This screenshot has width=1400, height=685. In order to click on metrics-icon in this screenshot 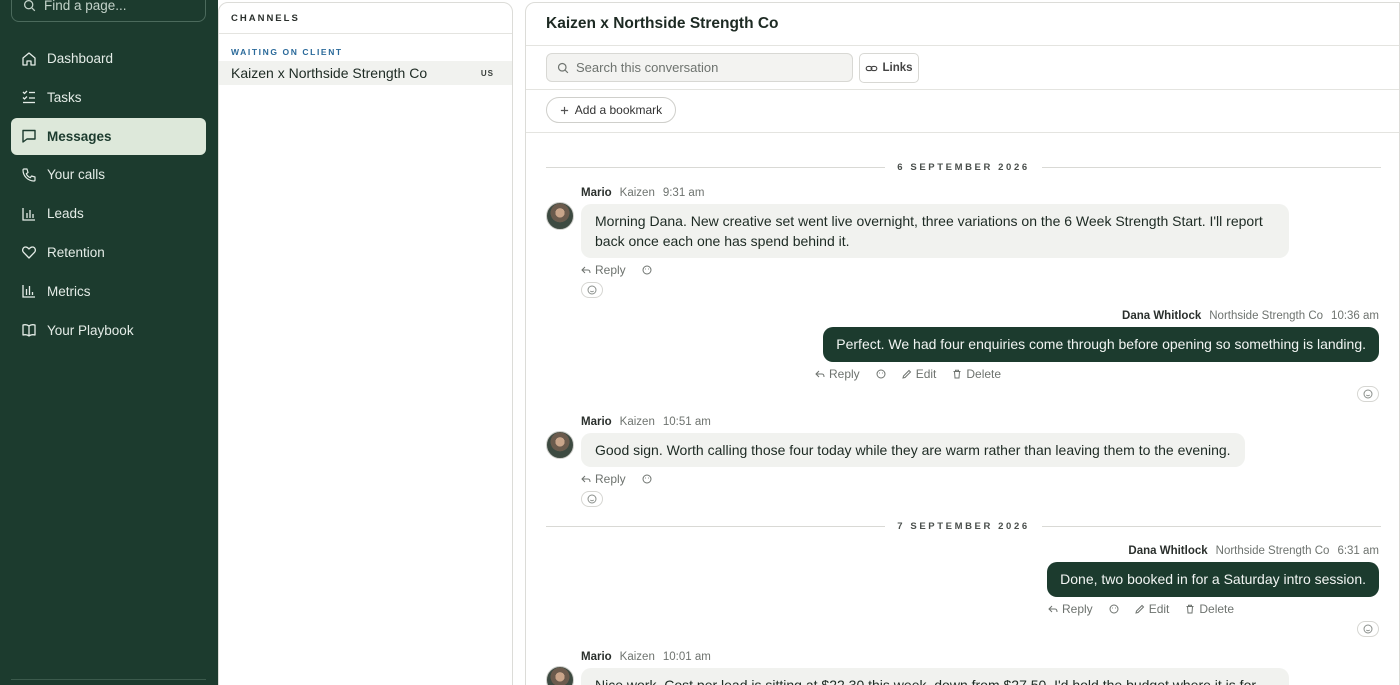, I will do `click(28, 291)`.